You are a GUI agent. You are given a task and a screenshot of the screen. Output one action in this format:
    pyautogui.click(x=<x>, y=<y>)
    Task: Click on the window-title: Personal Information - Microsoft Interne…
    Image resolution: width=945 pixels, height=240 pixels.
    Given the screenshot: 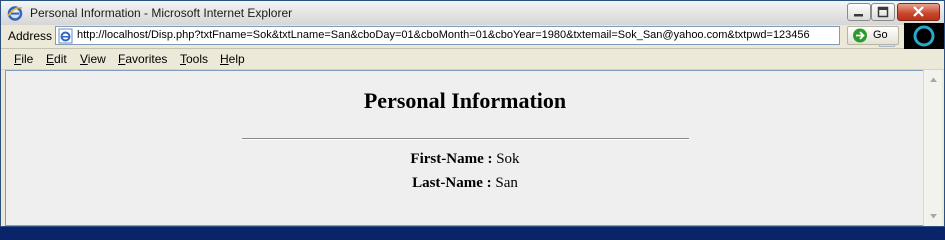 What is the action you would take?
    pyautogui.click(x=161, y=13)
    